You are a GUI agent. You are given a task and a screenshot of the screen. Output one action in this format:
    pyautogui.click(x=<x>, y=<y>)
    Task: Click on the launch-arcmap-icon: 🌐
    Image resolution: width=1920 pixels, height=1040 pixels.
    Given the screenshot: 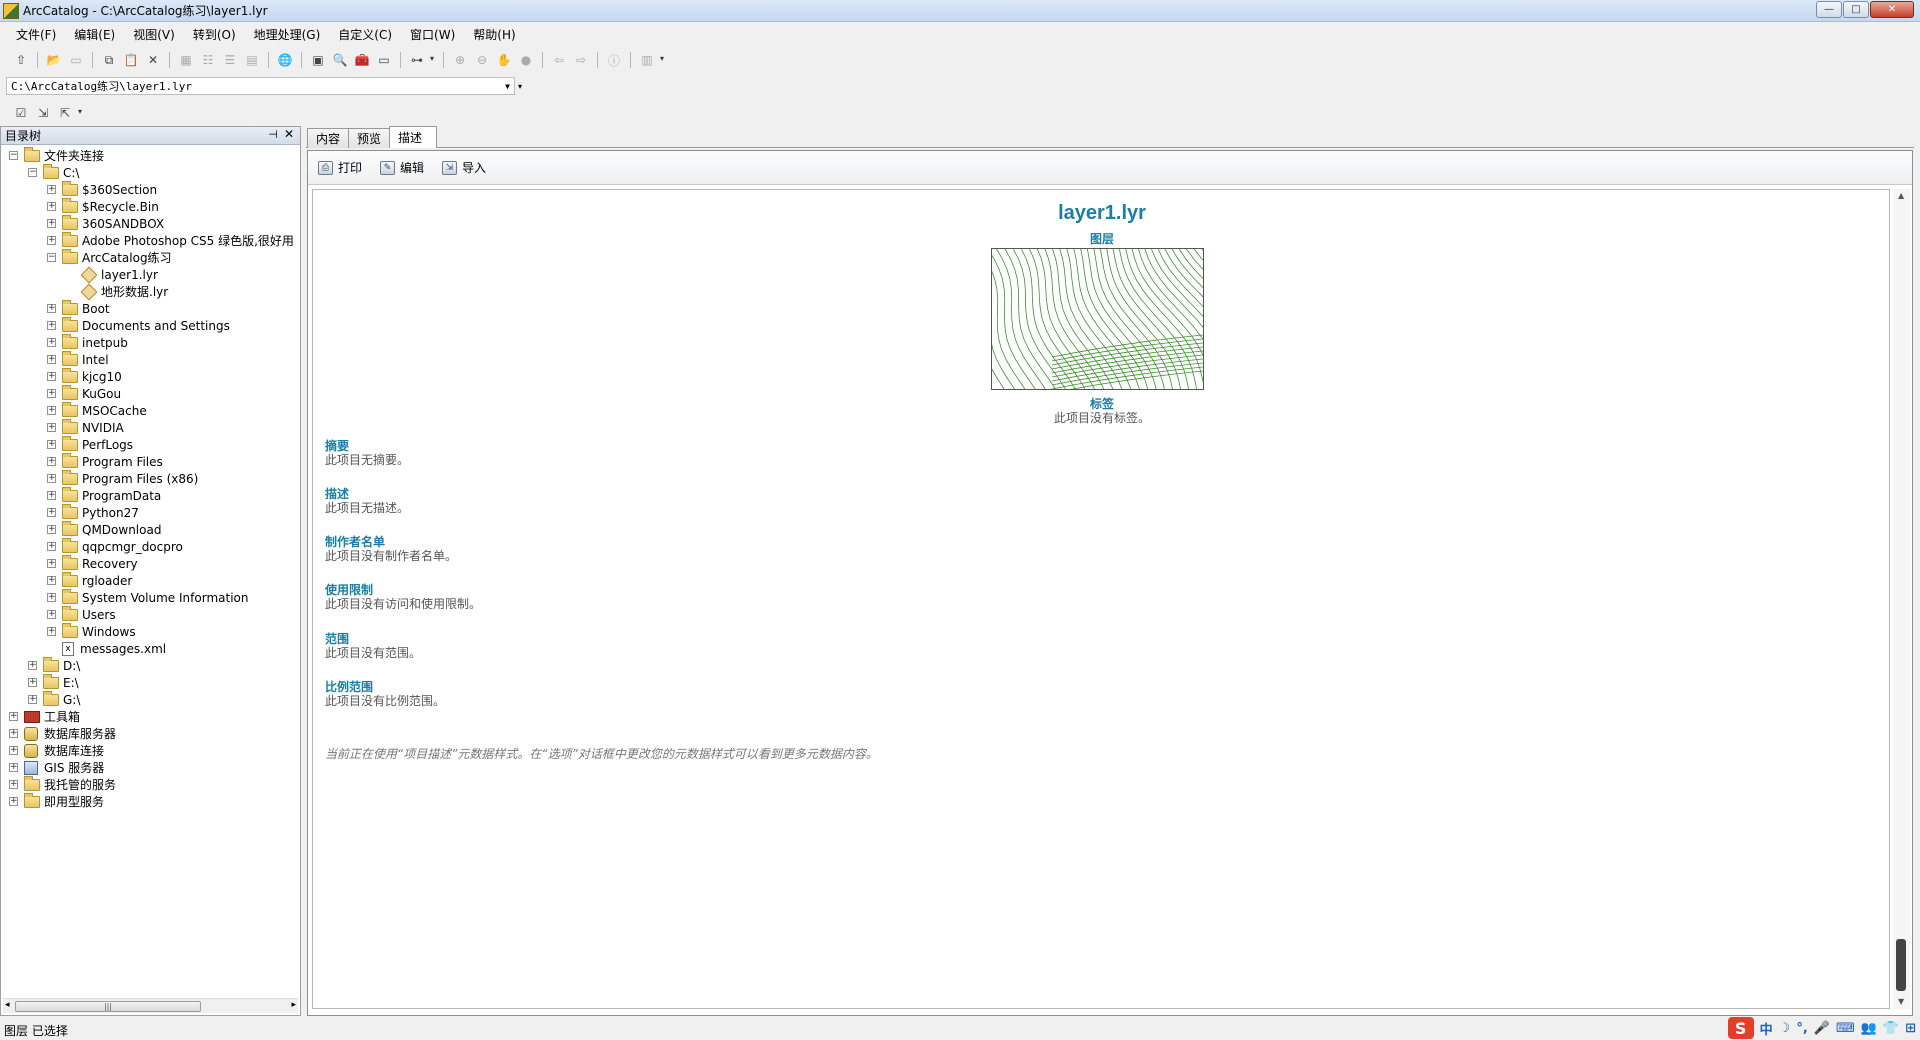 What is the action you would take?
    pyautogui.click(x=285, y=60)
    